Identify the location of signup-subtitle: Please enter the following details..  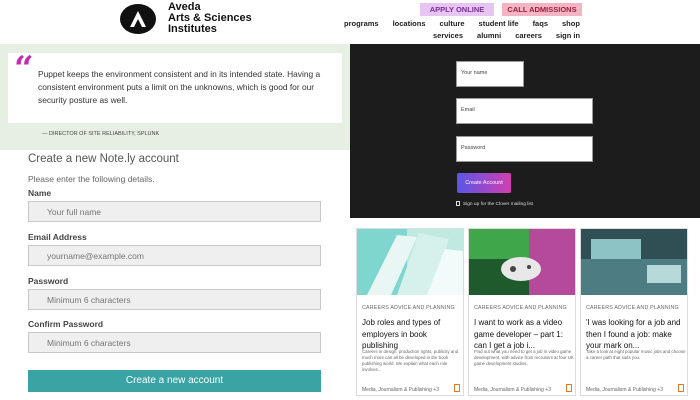
(91, 179).